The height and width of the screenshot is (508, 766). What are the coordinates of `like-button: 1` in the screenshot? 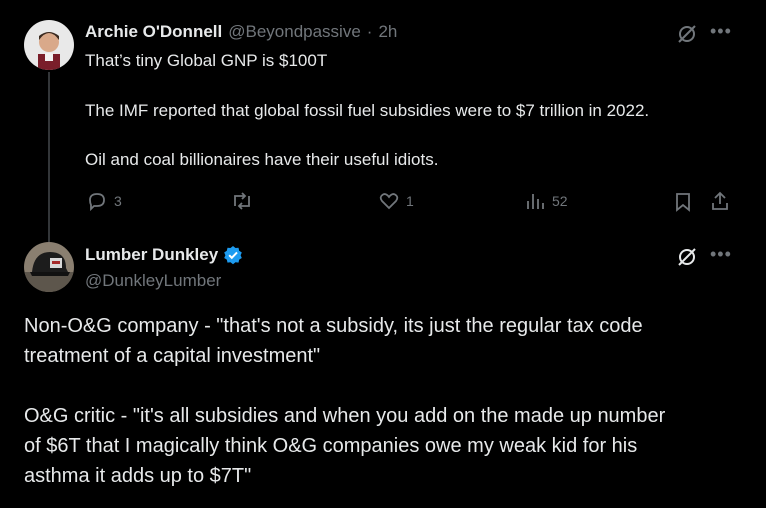 It's located at (396, 201).